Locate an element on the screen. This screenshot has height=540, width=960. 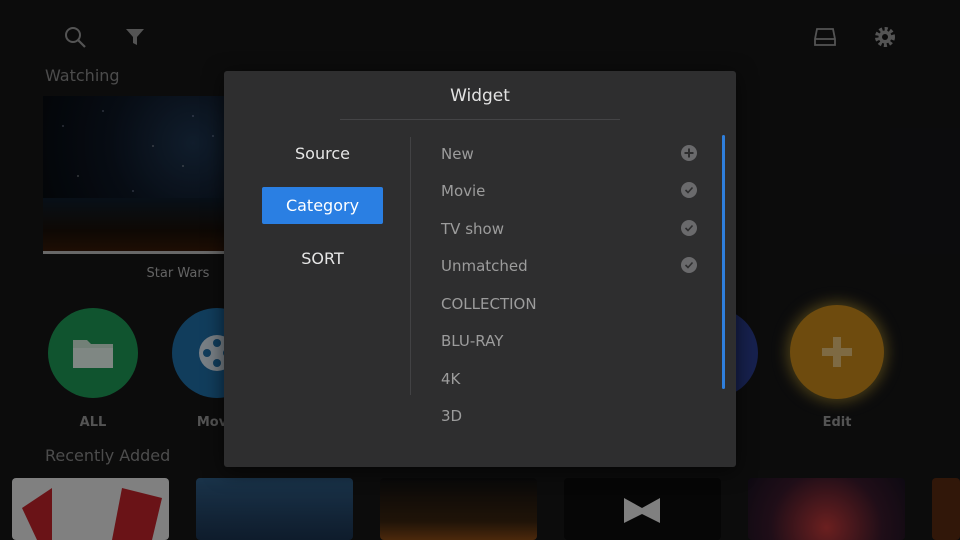
list-item-blu-ray: BLU-RAY is located at coordinates (571, 340).